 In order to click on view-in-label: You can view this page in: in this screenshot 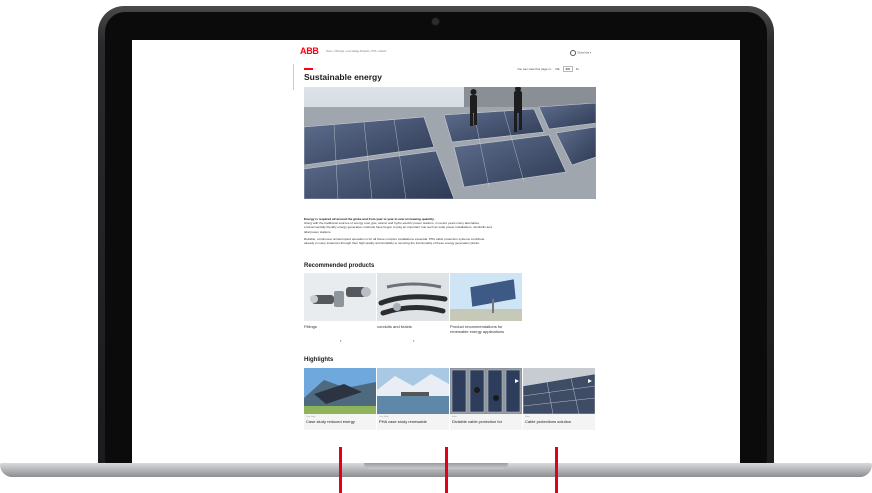, I will do `click(534, 69)`.